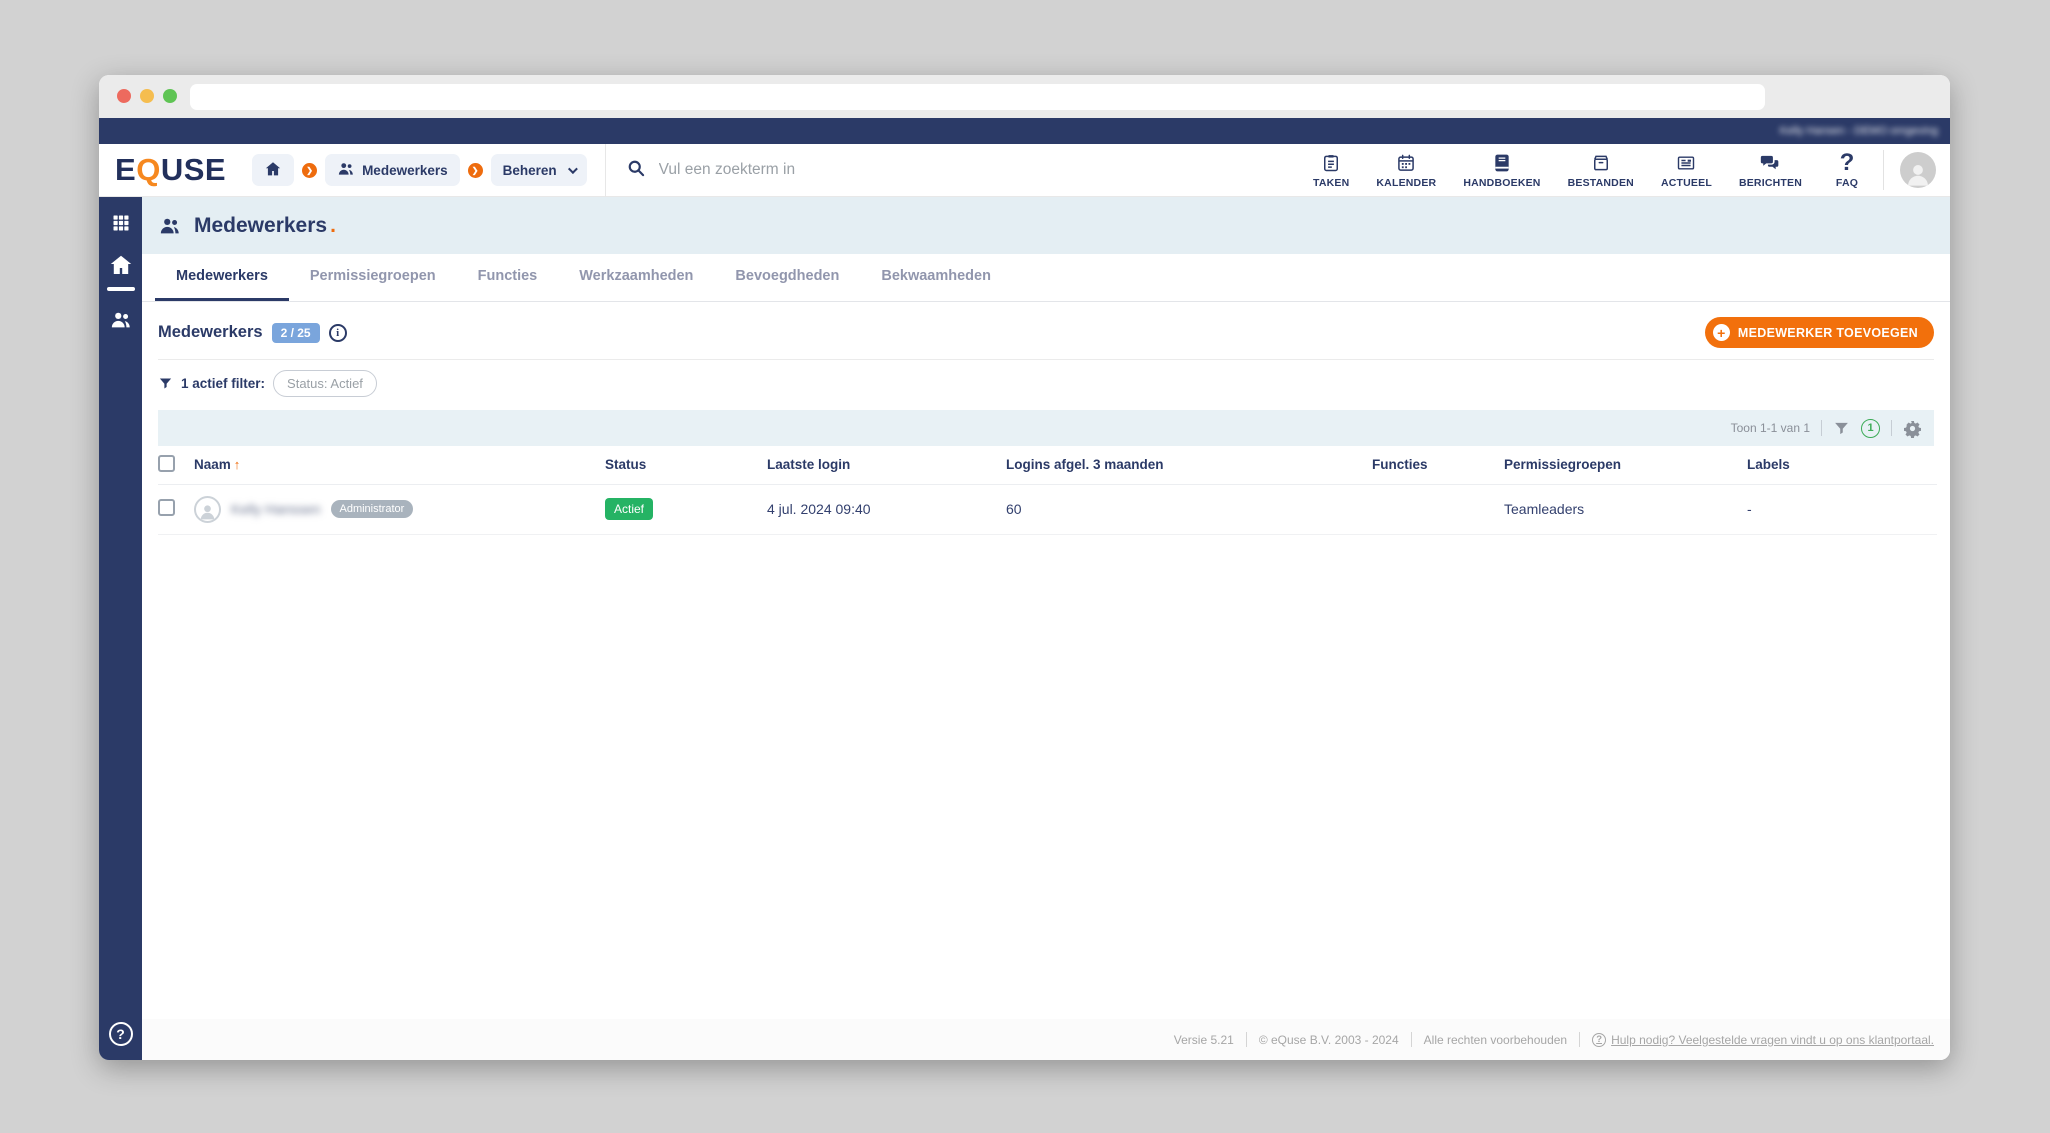 The width and height of the screenshot is (2050, 1133). I want to click on breadcrumb-home, so click(273, 170).